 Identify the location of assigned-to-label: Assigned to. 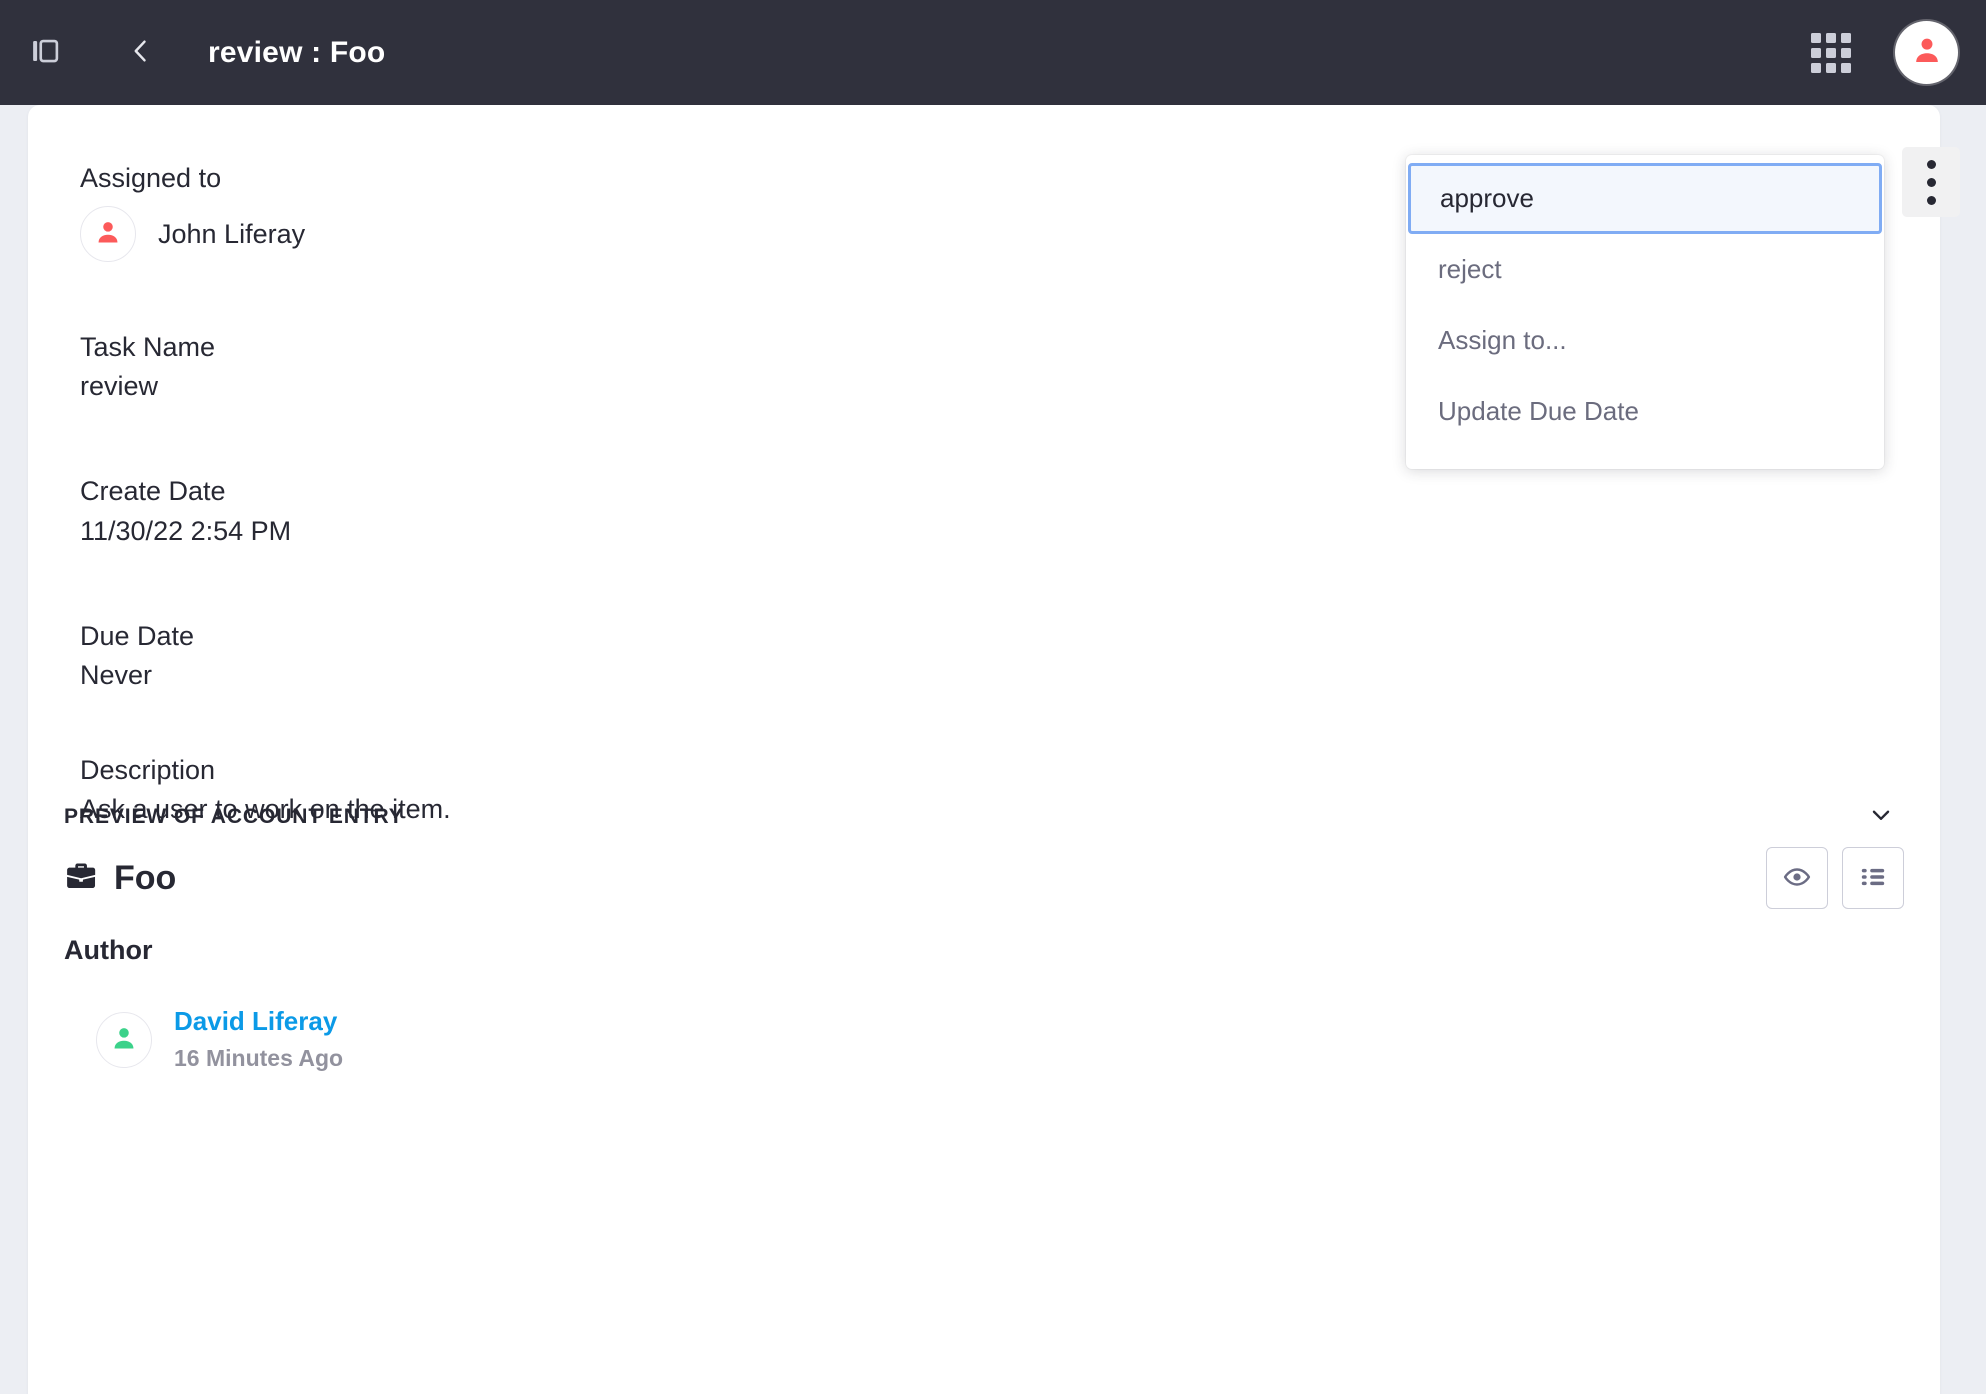
(151, 178).